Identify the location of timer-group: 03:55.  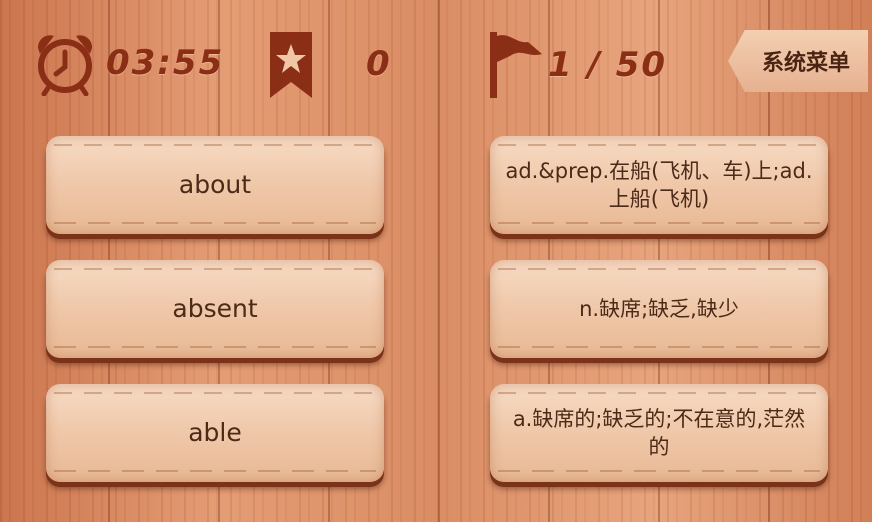
(128, 63).